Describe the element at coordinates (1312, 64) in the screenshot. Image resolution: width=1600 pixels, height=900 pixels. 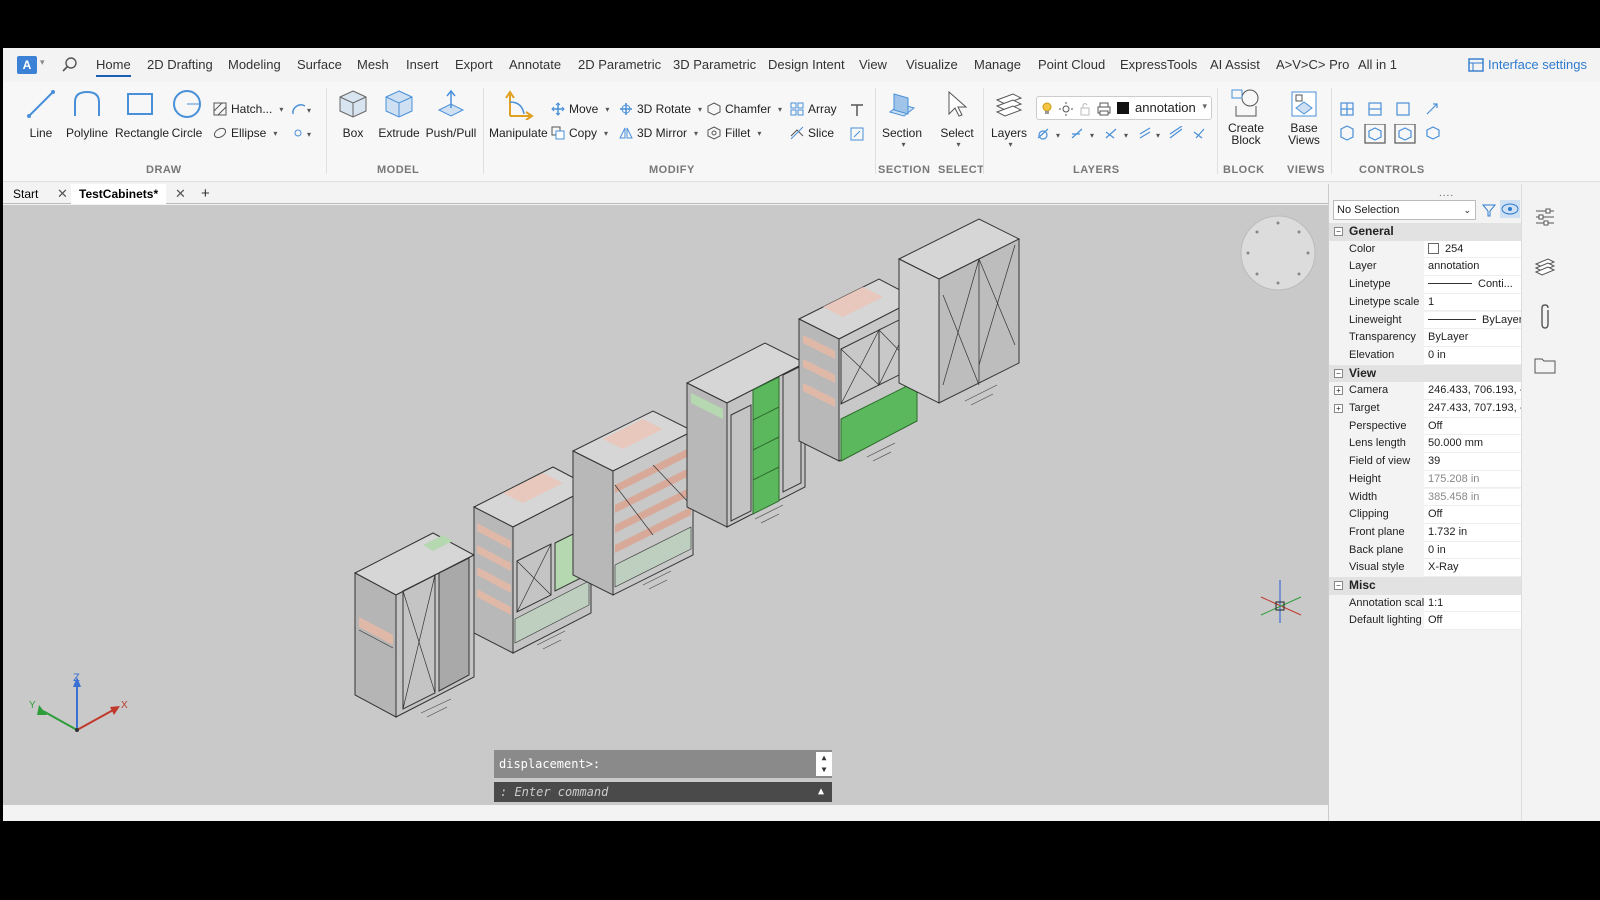
I see `tab-avc-pro: A>V>C> Pro` at that location.